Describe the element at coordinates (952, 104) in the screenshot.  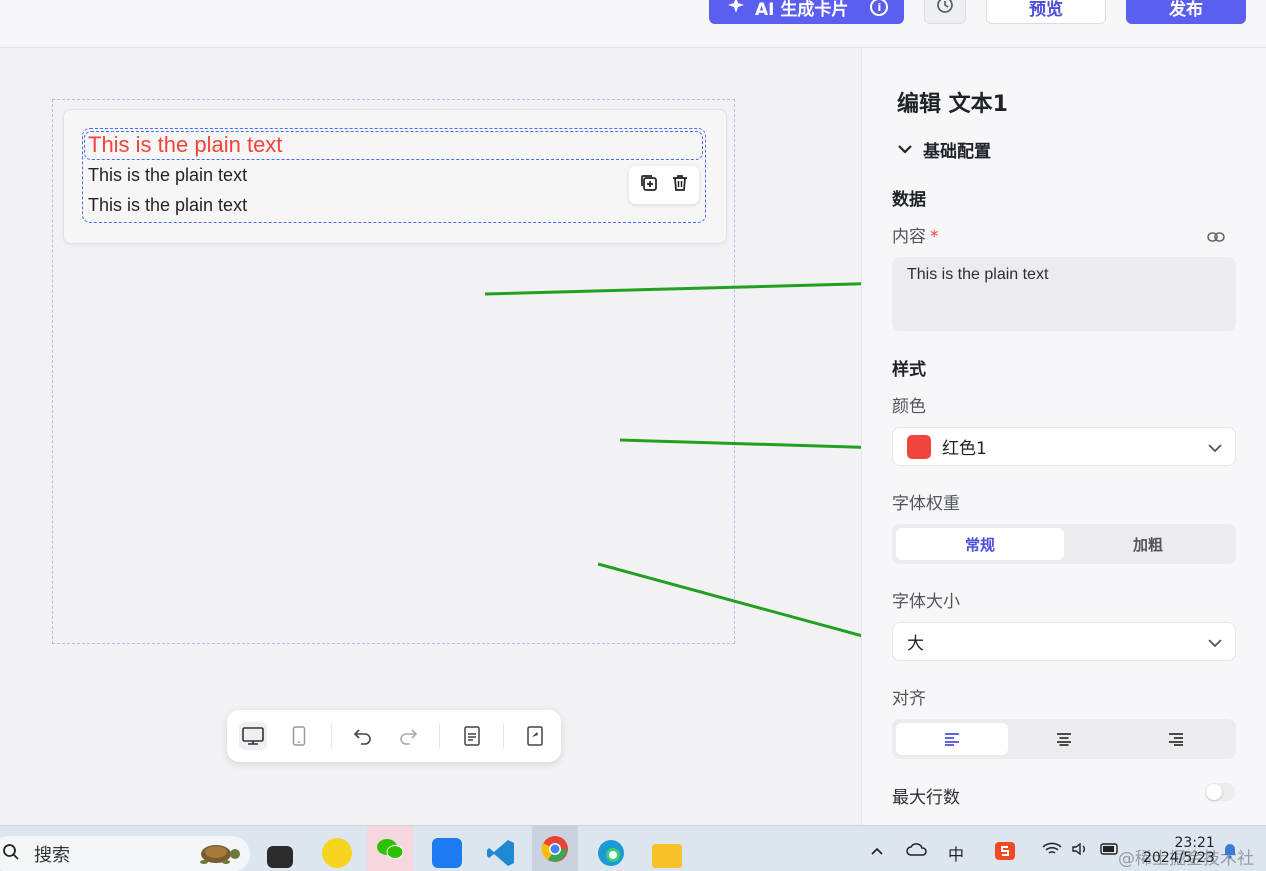
I see `panel-title: 编辑 文本1` at that location.